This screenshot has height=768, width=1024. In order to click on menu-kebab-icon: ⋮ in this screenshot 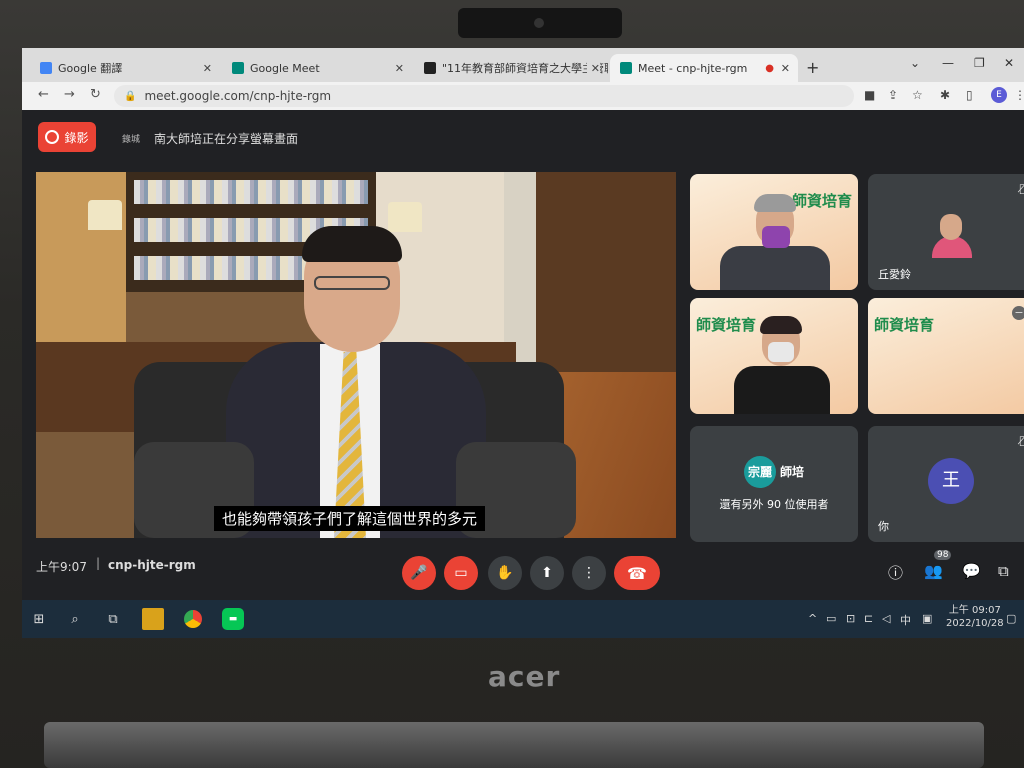, I will do `click(1019, 95)`.